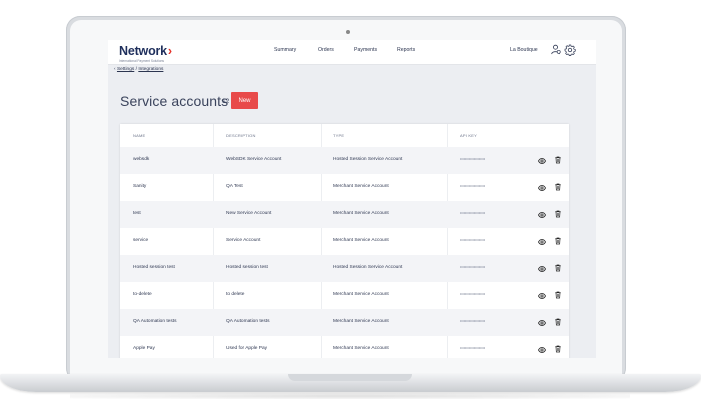 The width and height of the screenshot is (701, 408). Describe the element at coordinates (338, 135) in the screenshot. I see `header-type: TYPE` at that location.